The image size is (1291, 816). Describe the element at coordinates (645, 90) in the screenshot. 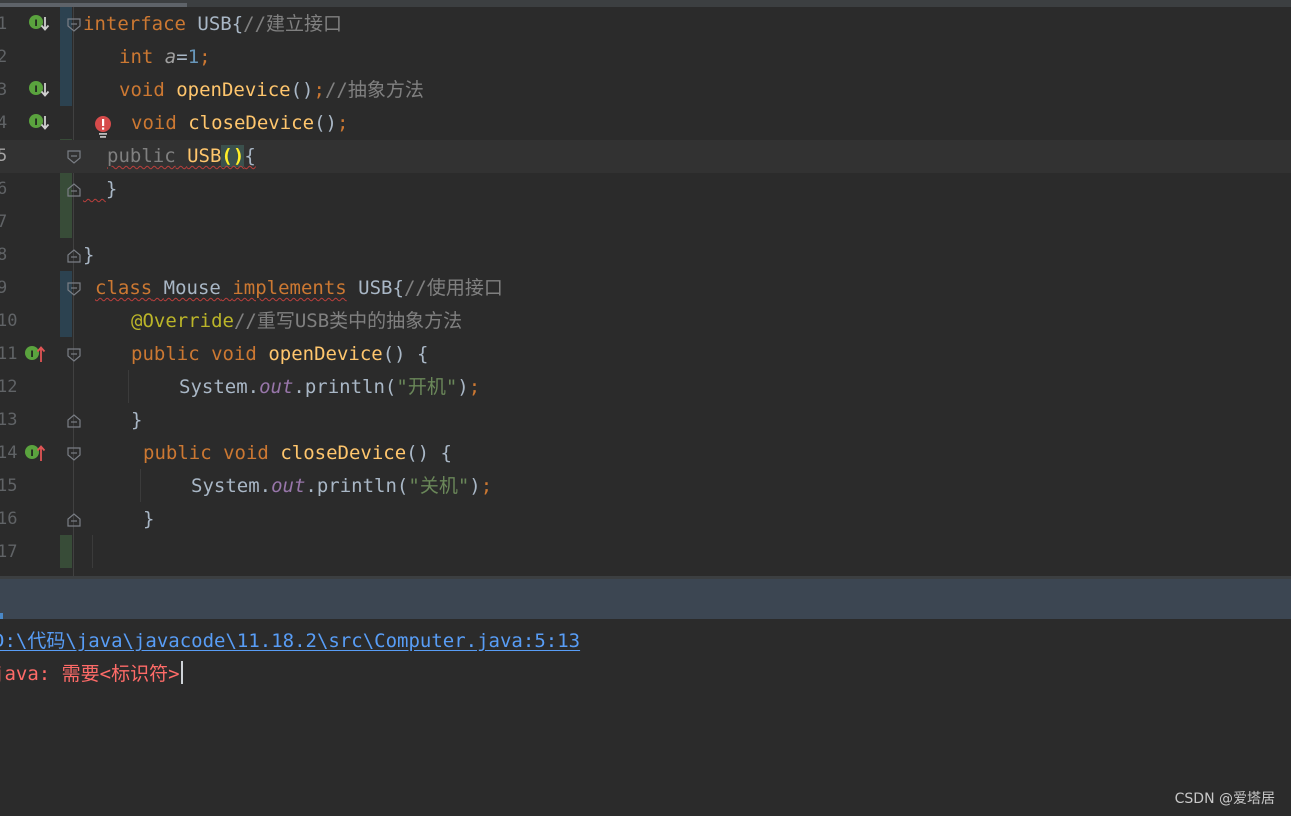

I see `code-line: 3 I void openDevice();//抽象方法` at that location.